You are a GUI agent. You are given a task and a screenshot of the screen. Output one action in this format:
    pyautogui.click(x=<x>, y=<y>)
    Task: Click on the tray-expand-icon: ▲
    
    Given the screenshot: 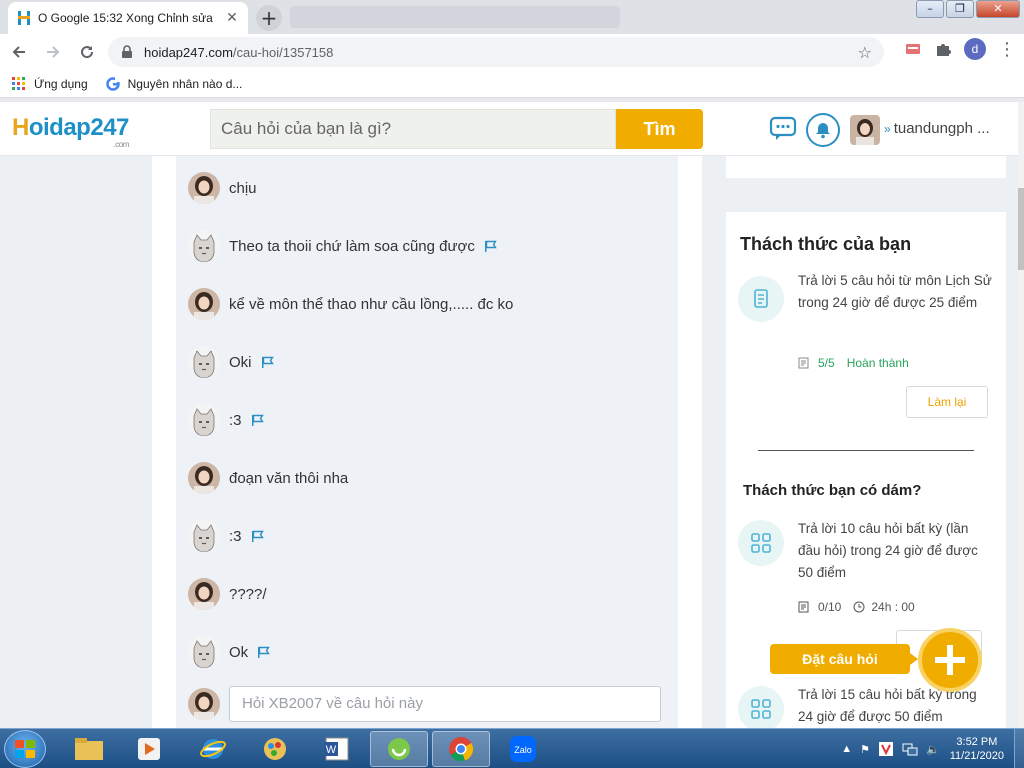 What is the action you would take?
    pyautogui.click(x=846, y=749)
    